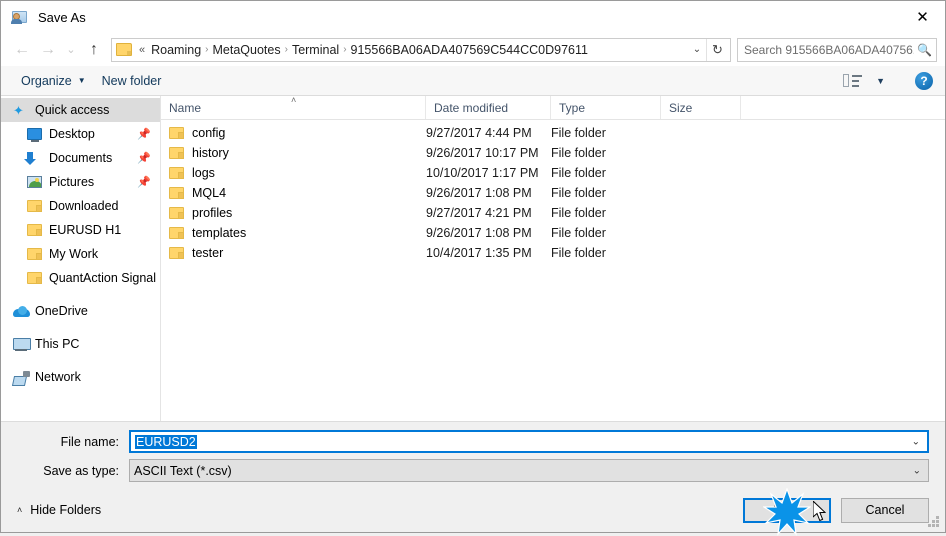 The height and width of the screenshot is (536, 946). I want to click on file-name: config, so click(209, 133).